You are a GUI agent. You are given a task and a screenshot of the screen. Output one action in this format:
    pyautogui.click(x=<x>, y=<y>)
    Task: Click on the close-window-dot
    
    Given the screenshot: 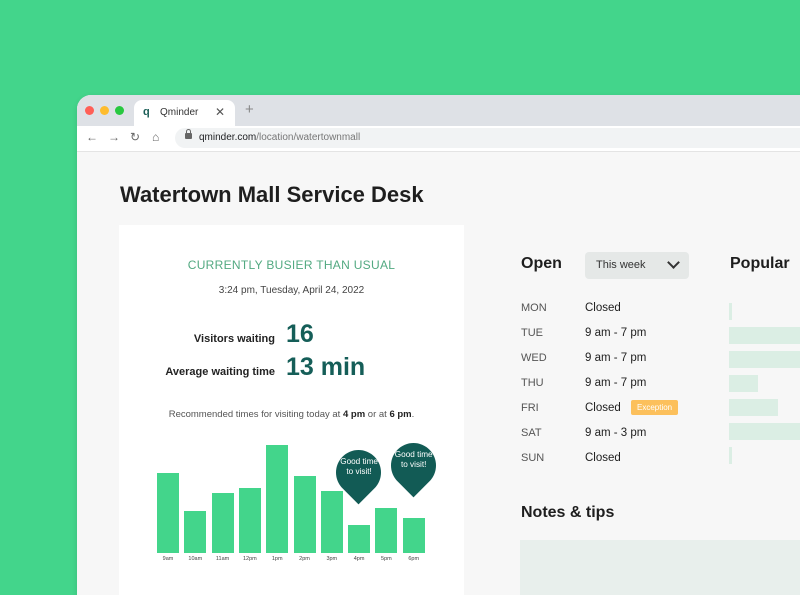 What is the action you would take?
    pyautogui.click(x=89, y=110)
    